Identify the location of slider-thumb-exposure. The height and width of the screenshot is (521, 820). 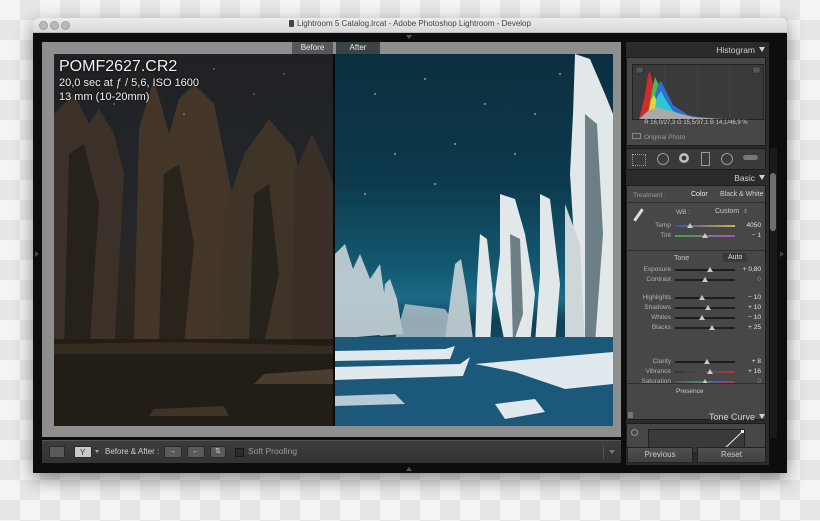
(709, 269).